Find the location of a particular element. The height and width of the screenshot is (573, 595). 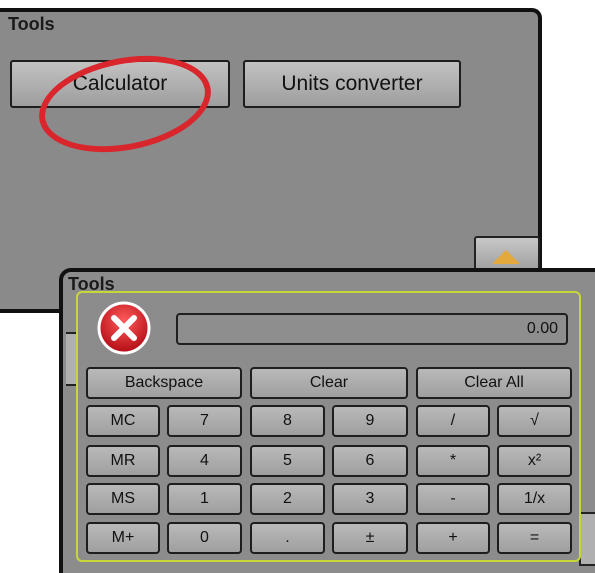

key-mr: MR is located at coordinates (123, 461).